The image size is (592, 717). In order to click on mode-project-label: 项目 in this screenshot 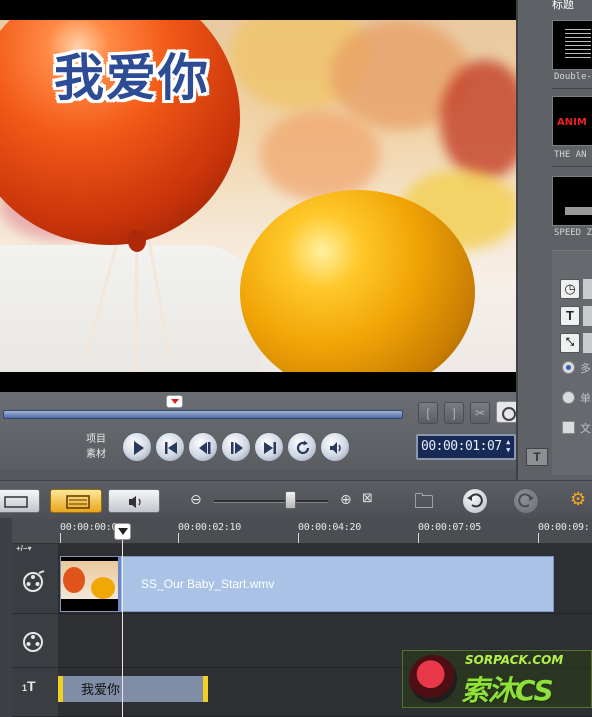, I will do `click(96, 439)`.